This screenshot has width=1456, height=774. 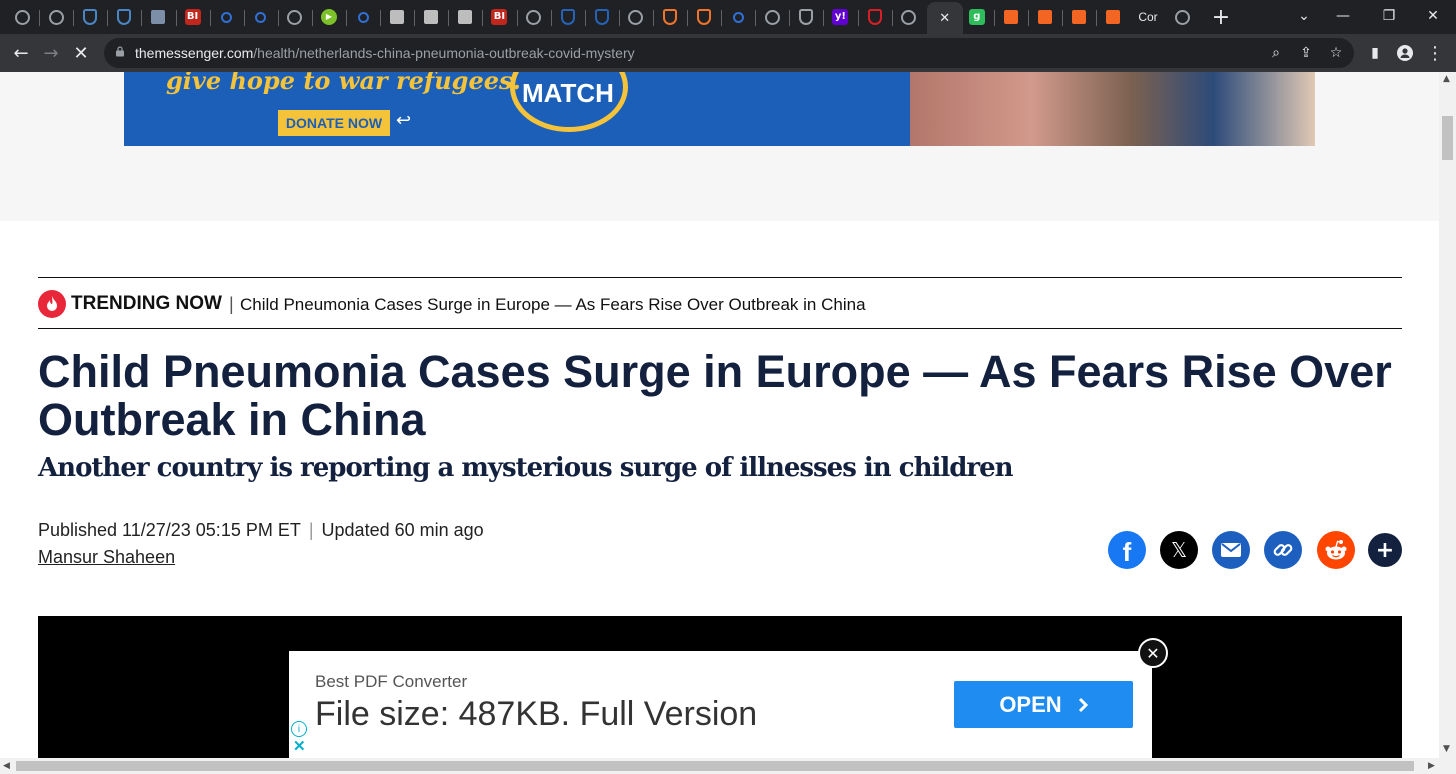 I want to click on plus-icon: +, so click(x=1221, y=17).